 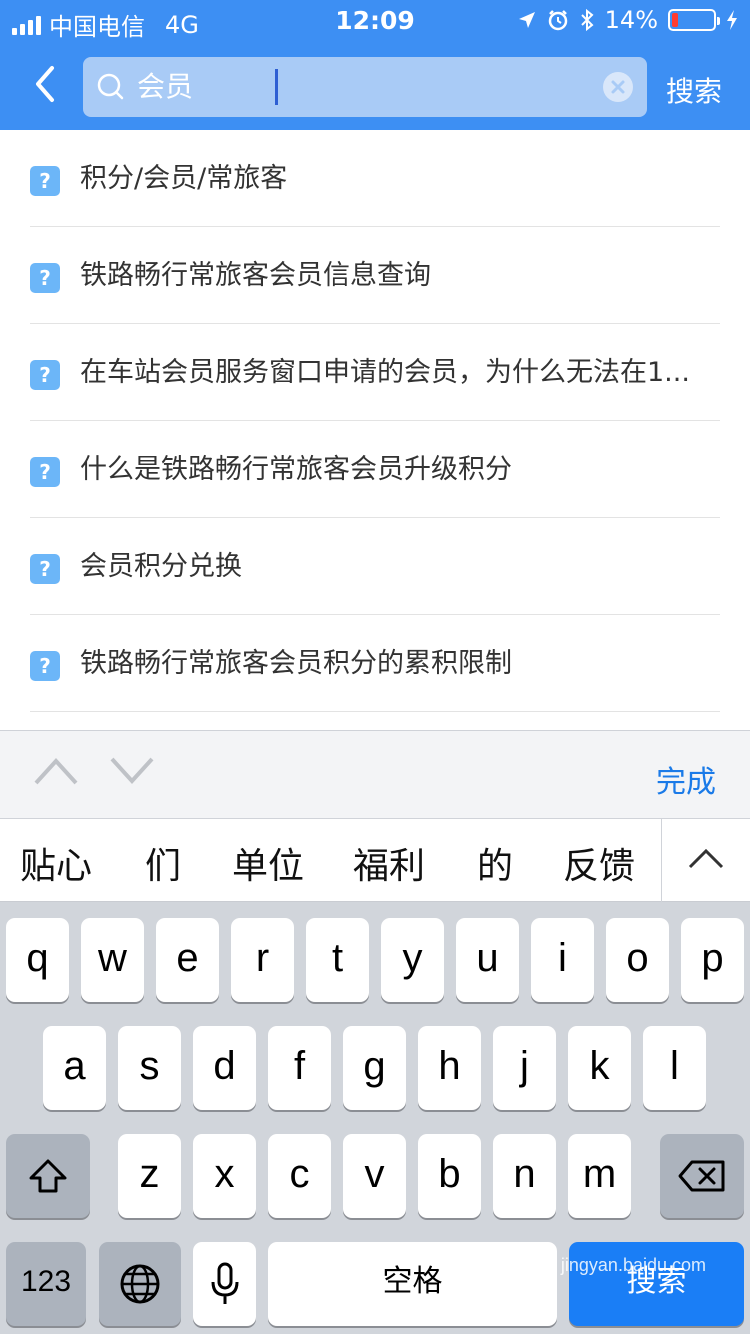 What do you see at coordinates (674, 1068) in the screenshot?
I see `key-l: l` at bounding box center [674, 1068].